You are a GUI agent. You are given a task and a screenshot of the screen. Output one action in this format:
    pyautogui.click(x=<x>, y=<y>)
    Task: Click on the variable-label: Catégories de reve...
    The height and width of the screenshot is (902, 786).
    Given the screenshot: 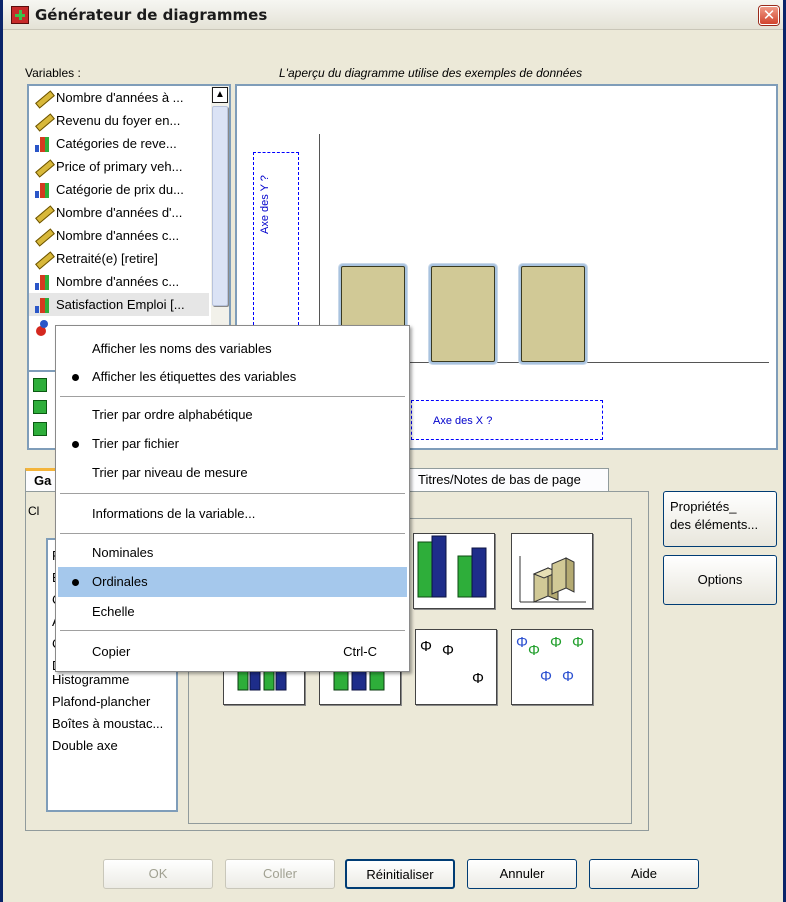 What is the action you would take?
    pyautogui.click(x=116, y=143)
    